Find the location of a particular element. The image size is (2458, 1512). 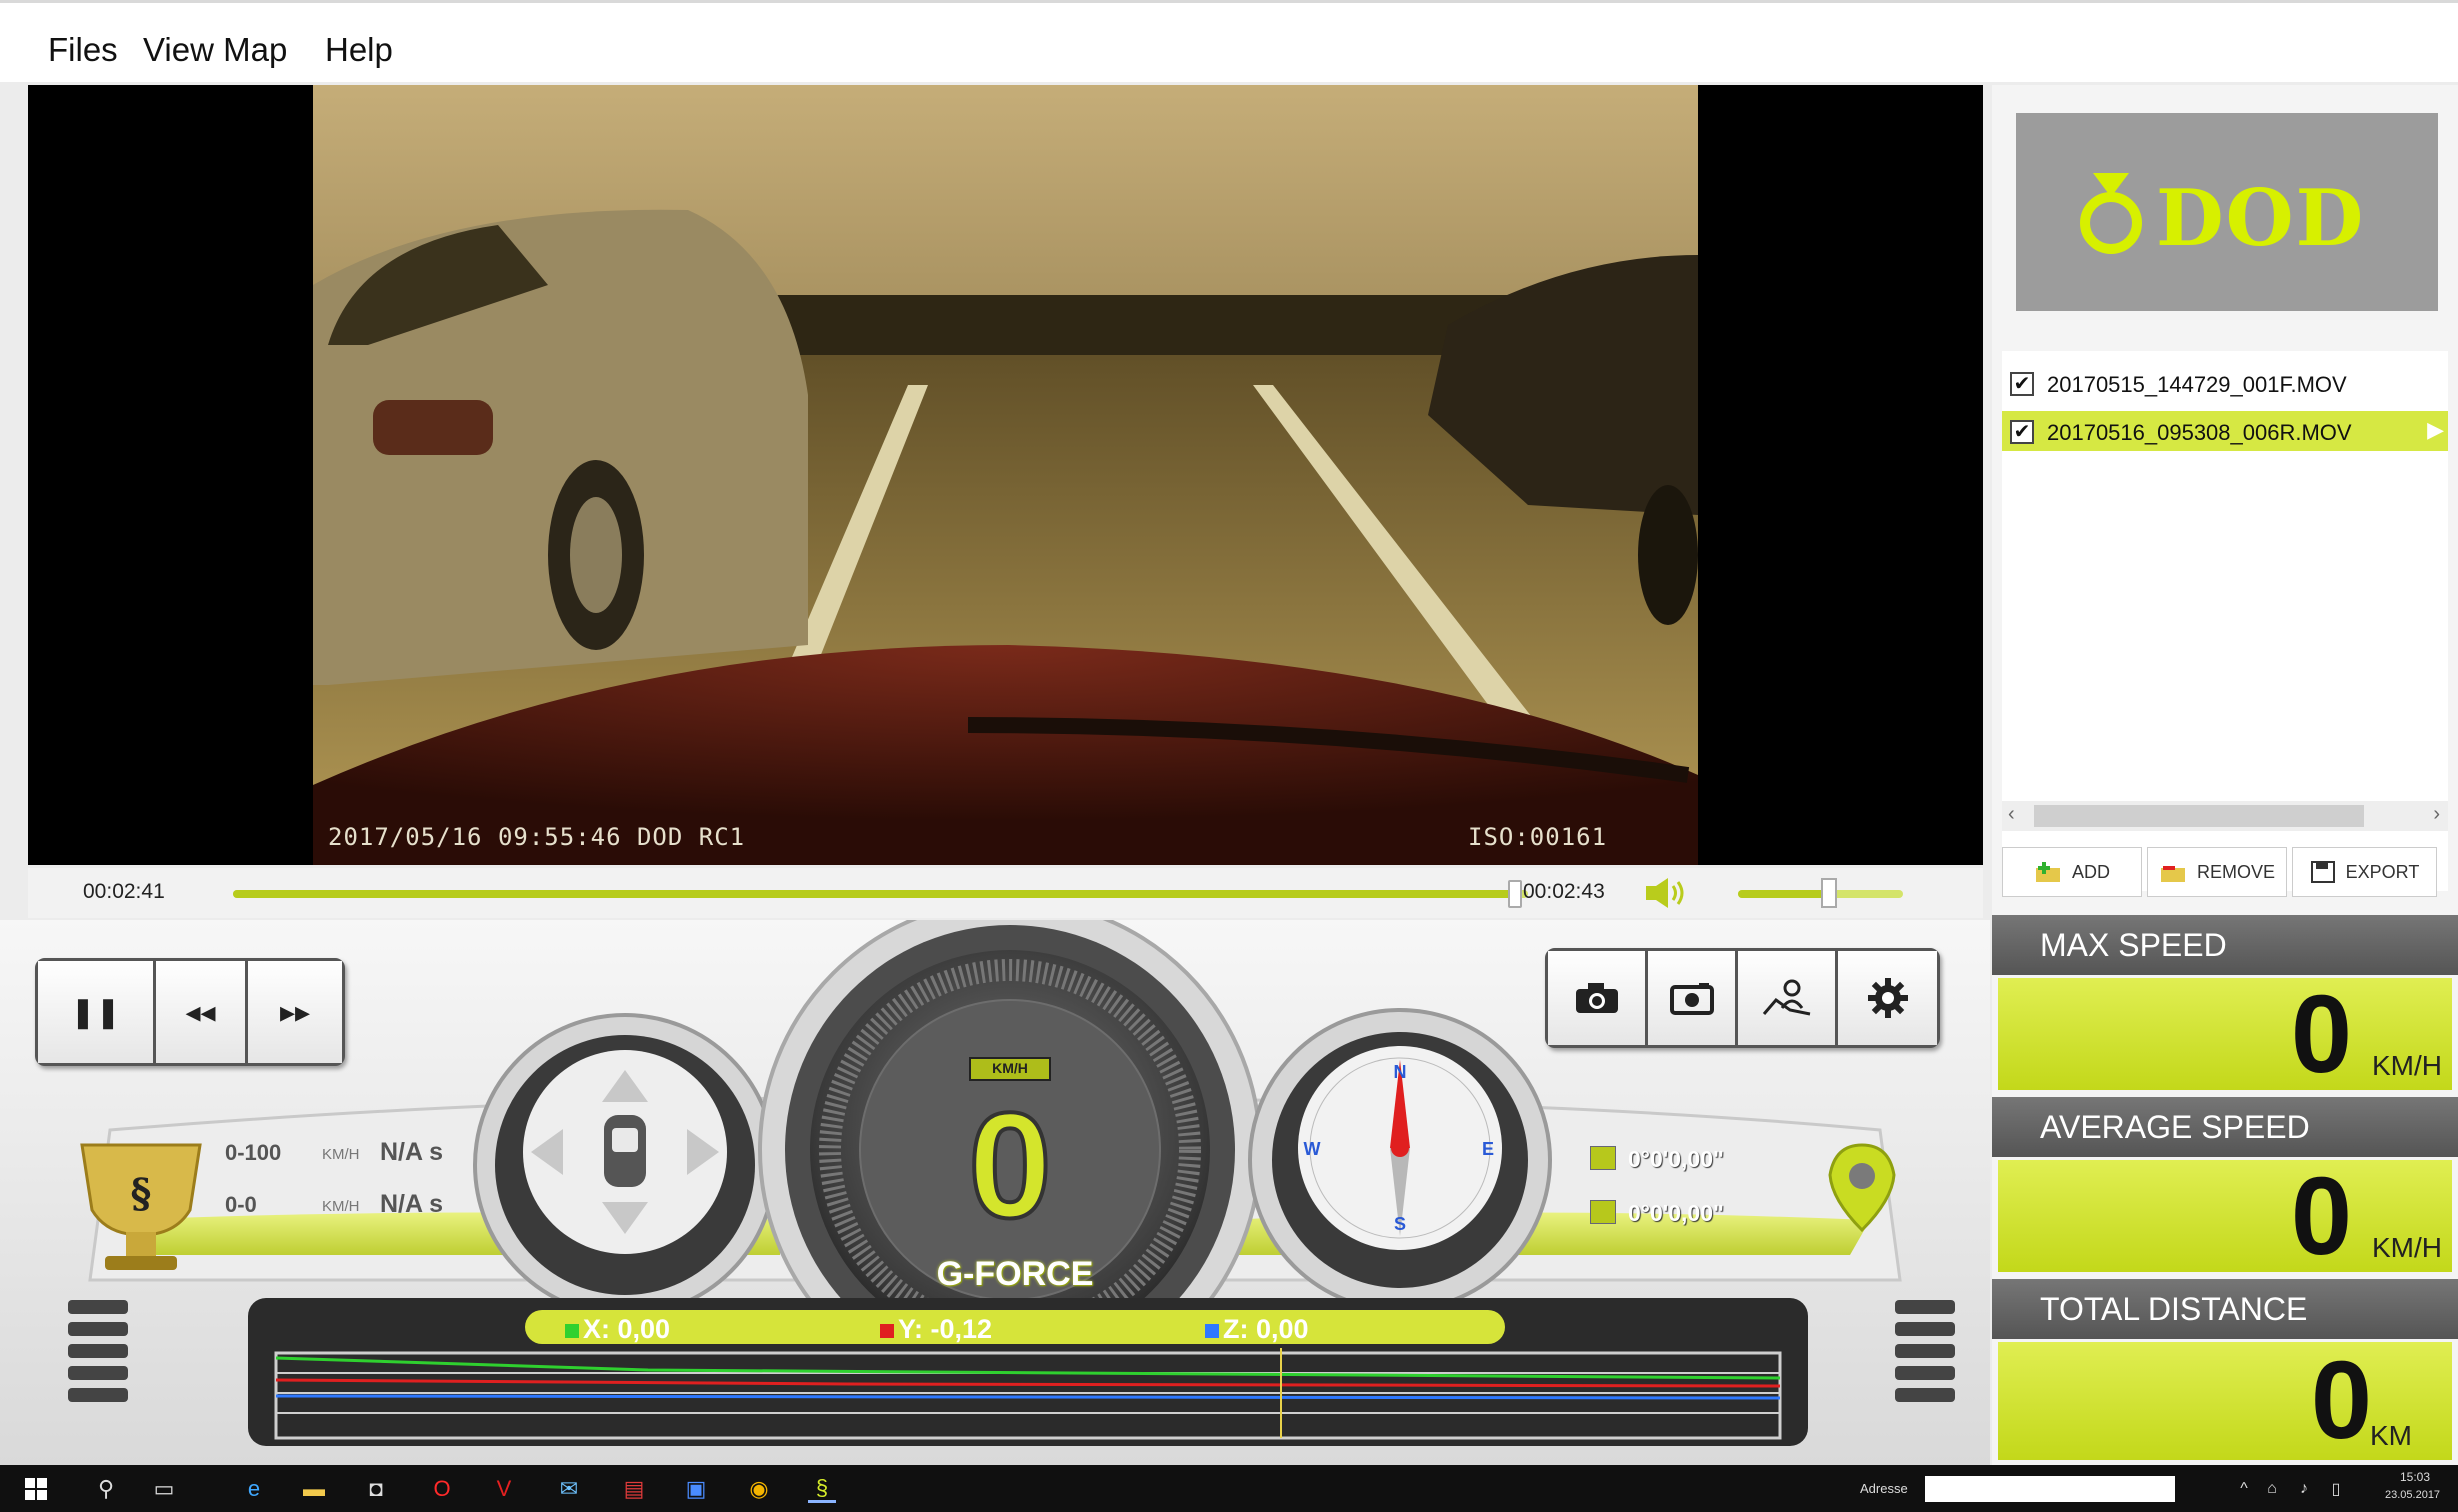

seek-slider is located at coordinates (880, 894).